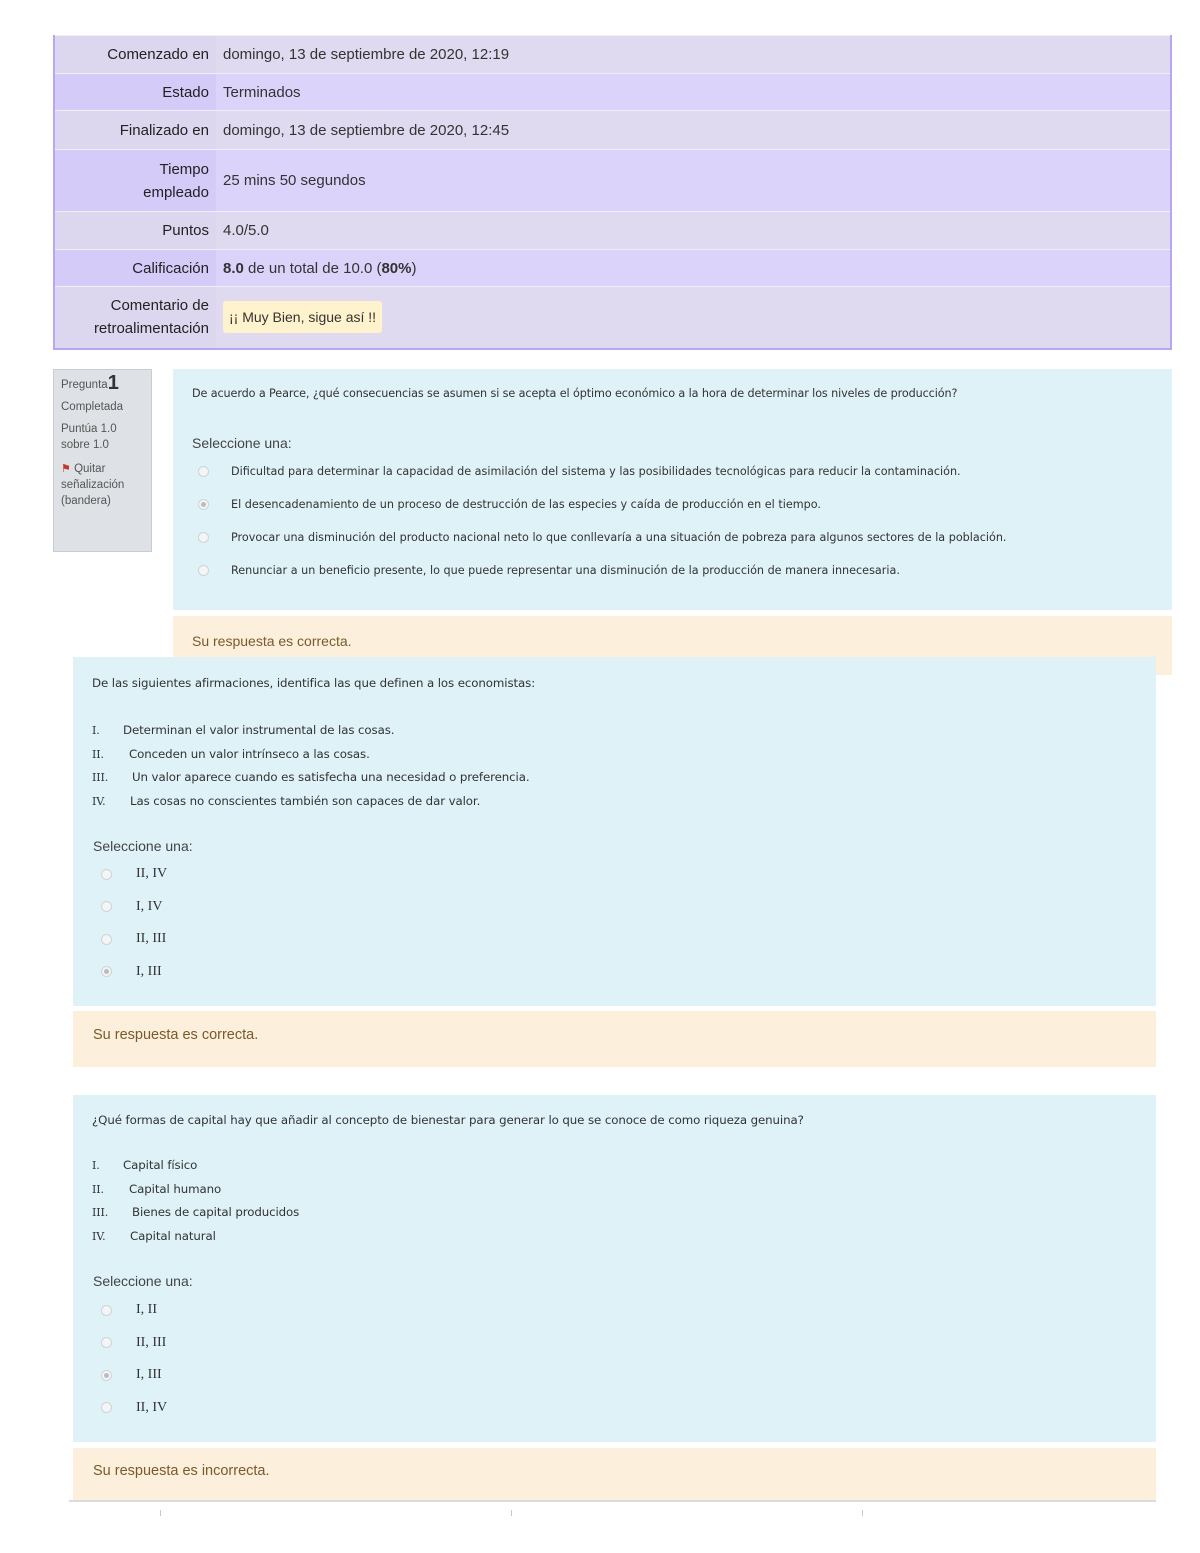 This screenshot has height=1553, width=1200. Describe the element at coordinates (93, 485) in the screenshot. I see `flag-label: Quitar señalización (bandera)` at that location.